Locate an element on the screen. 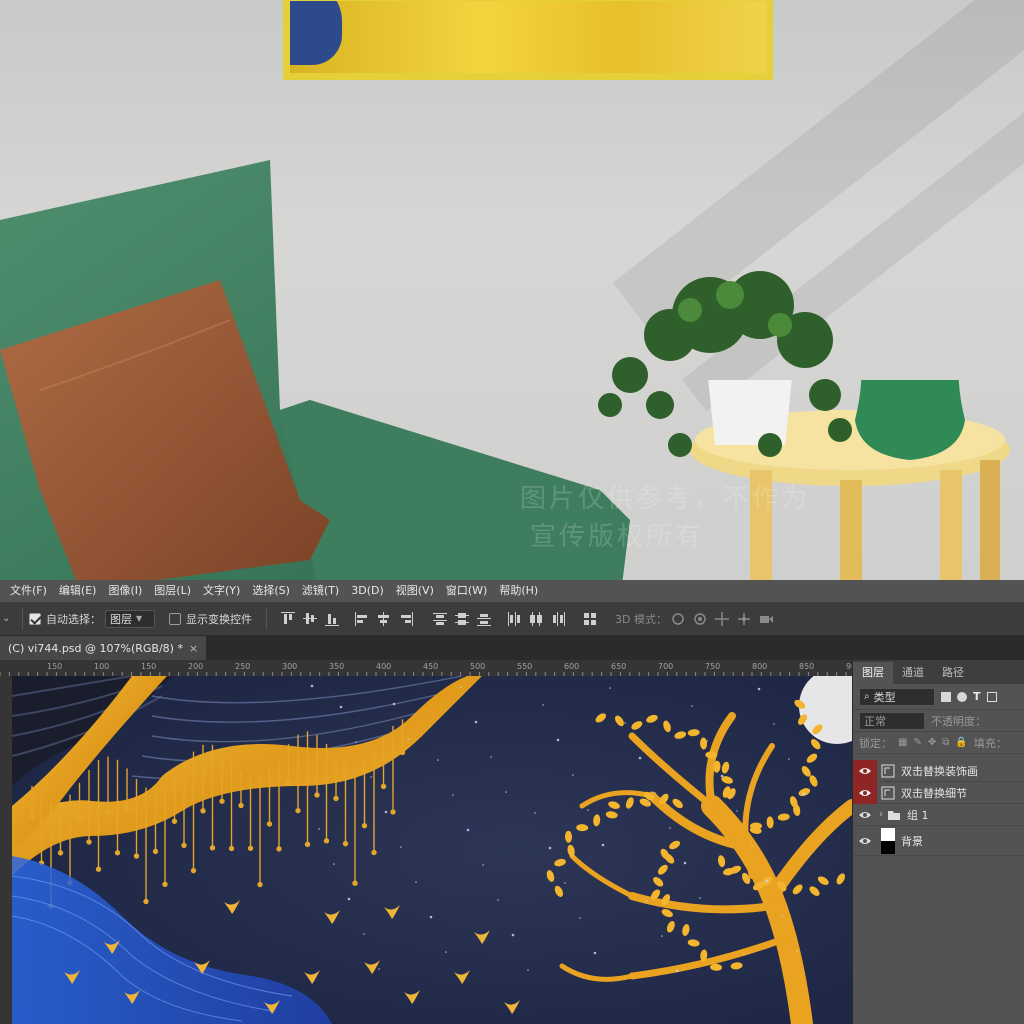 This screenshot has height=1024, width=1024. layer-thumbnail is located at coordinates (888, 840).